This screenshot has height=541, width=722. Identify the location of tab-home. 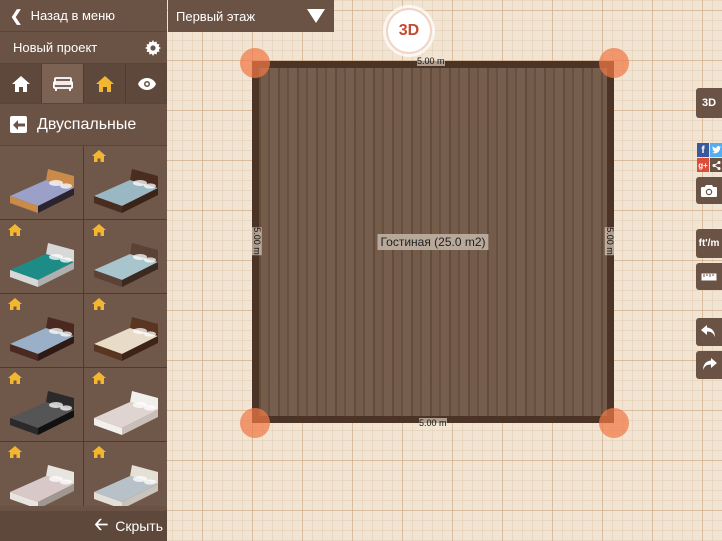
(21, 83).